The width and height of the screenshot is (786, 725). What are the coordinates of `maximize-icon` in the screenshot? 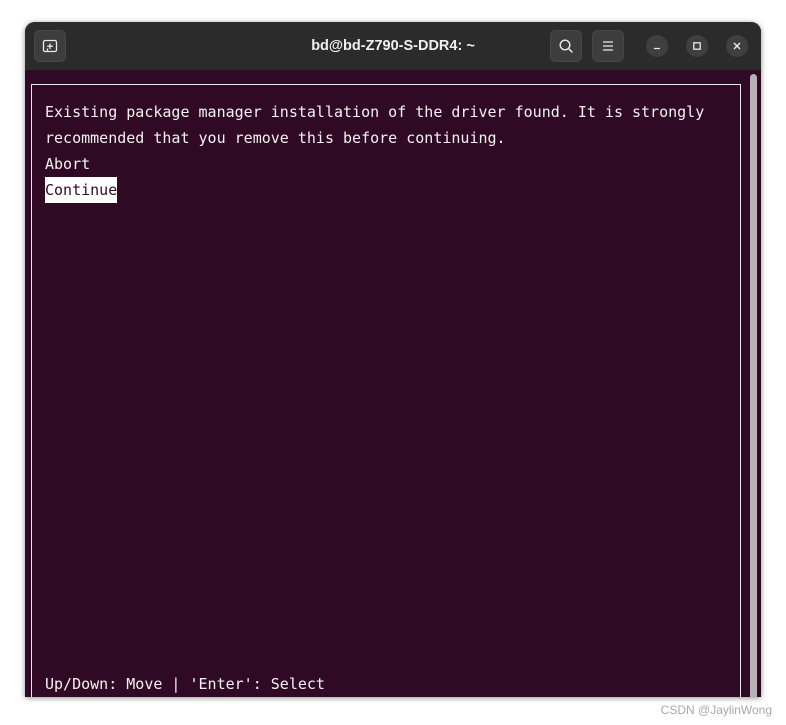 It's located at (697, 46).